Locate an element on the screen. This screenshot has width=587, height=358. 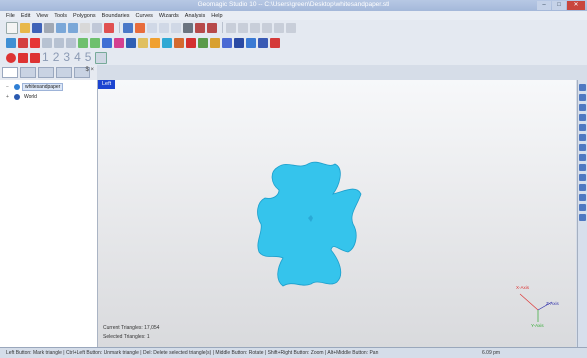
z-axis-label: Z-Axis is located at coordinates (552, 303).